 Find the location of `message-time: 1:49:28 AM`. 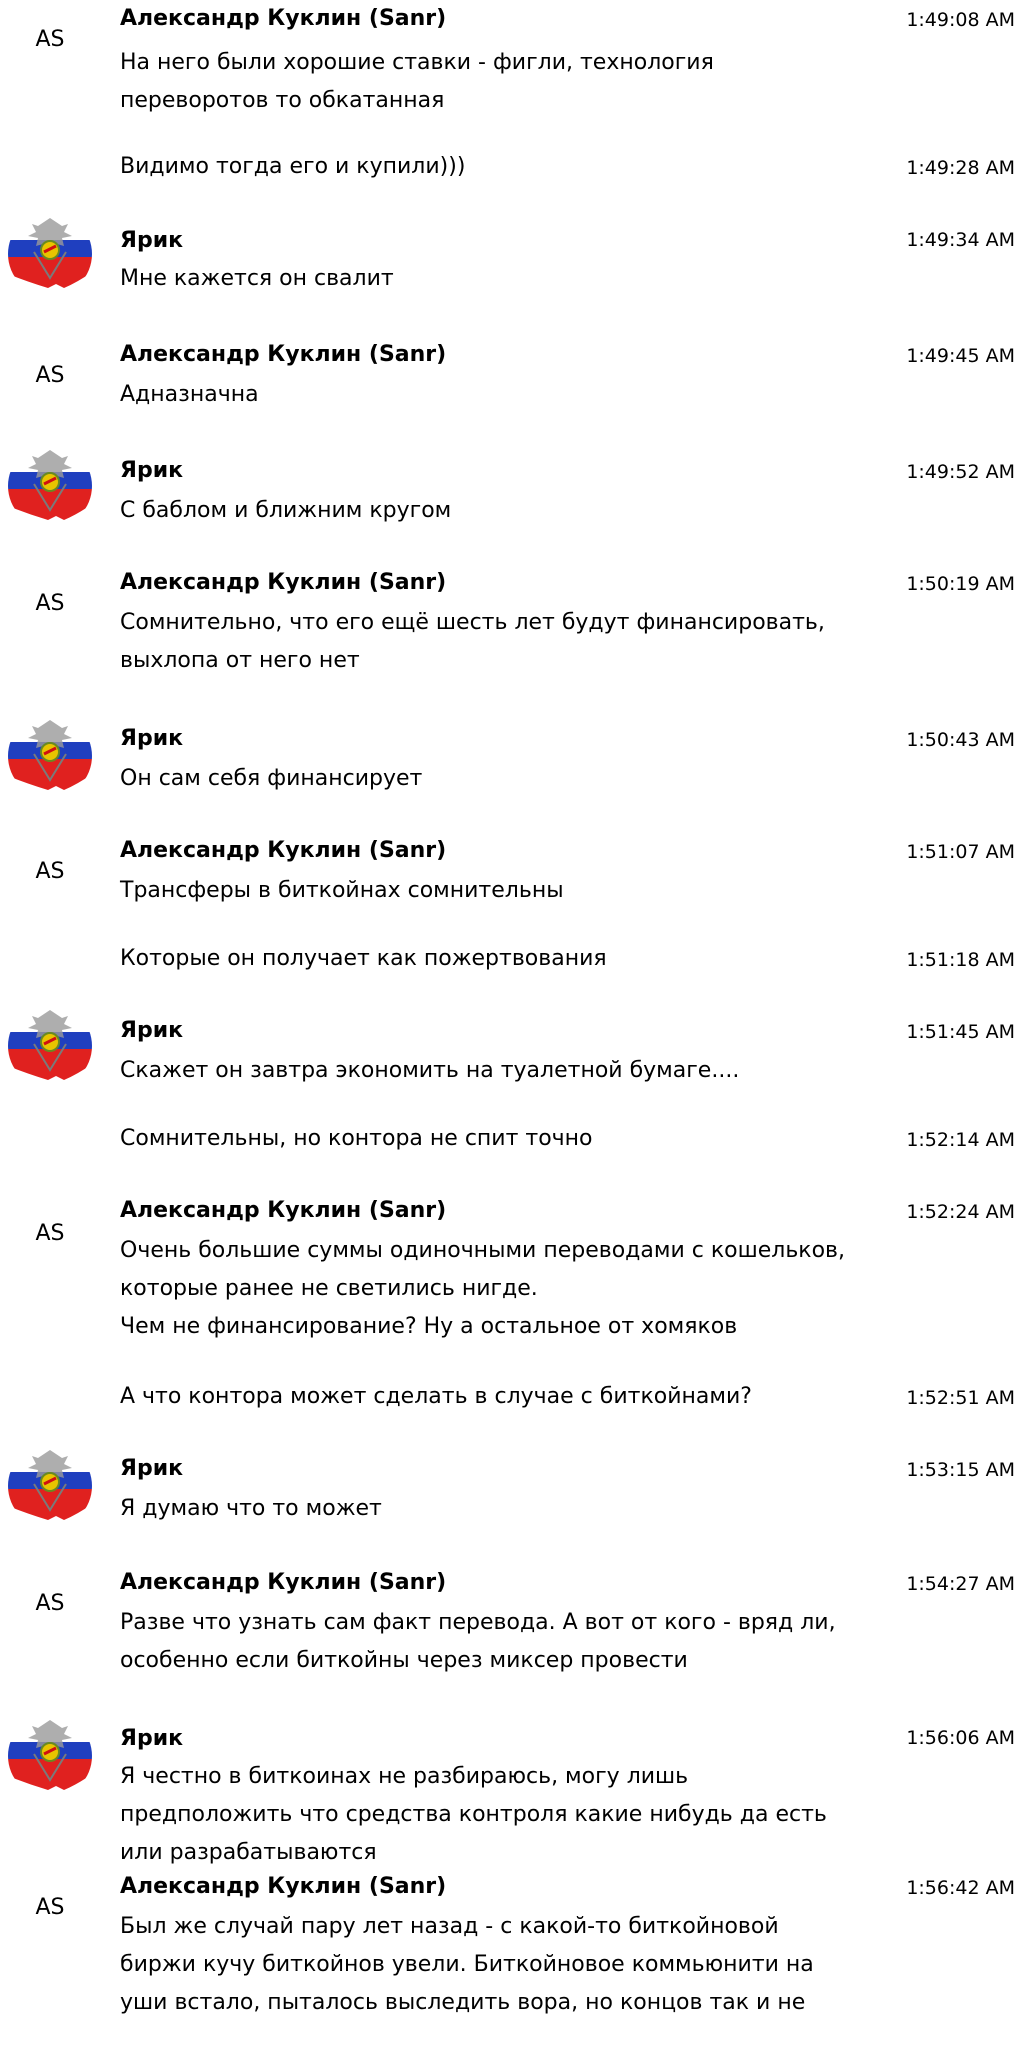

message-time: 1:49:28 AM is located at coordinates (960, 168).